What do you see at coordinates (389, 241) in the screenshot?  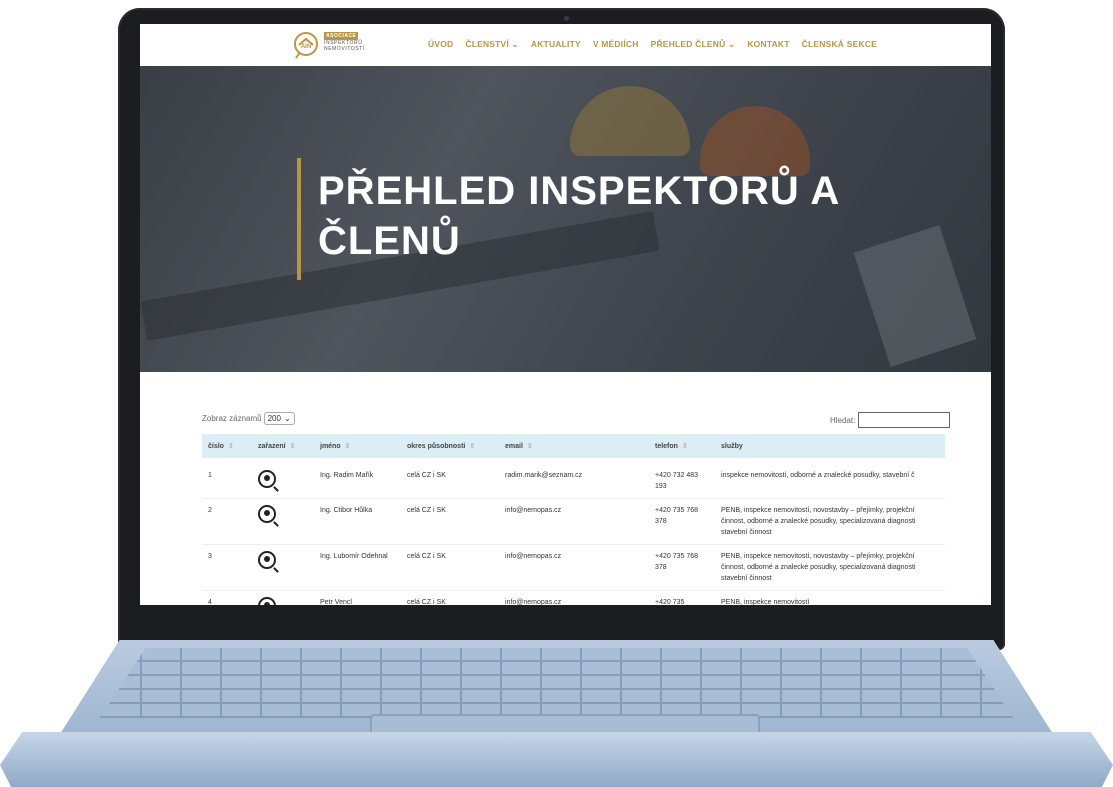 I see `page-title-line2: ČLENŮ` at bounding box center [389, 241].